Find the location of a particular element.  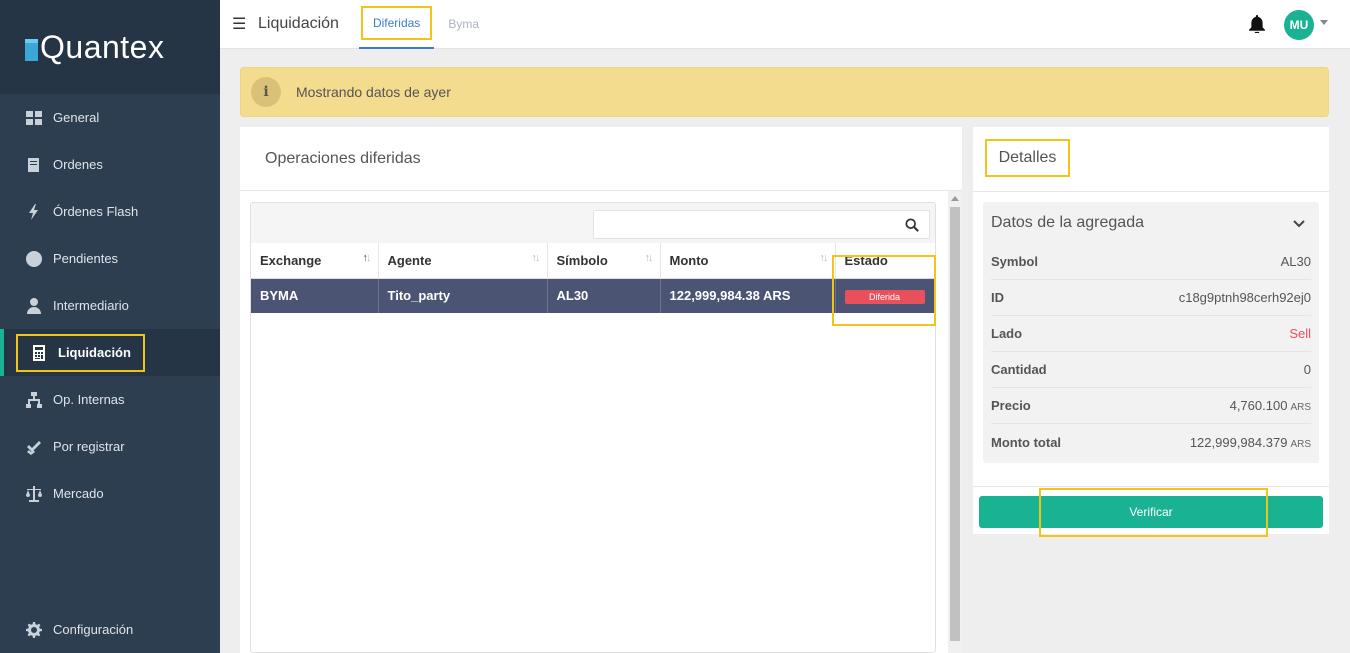

detail-label: Monto total is located at coordinates (1026, 442).